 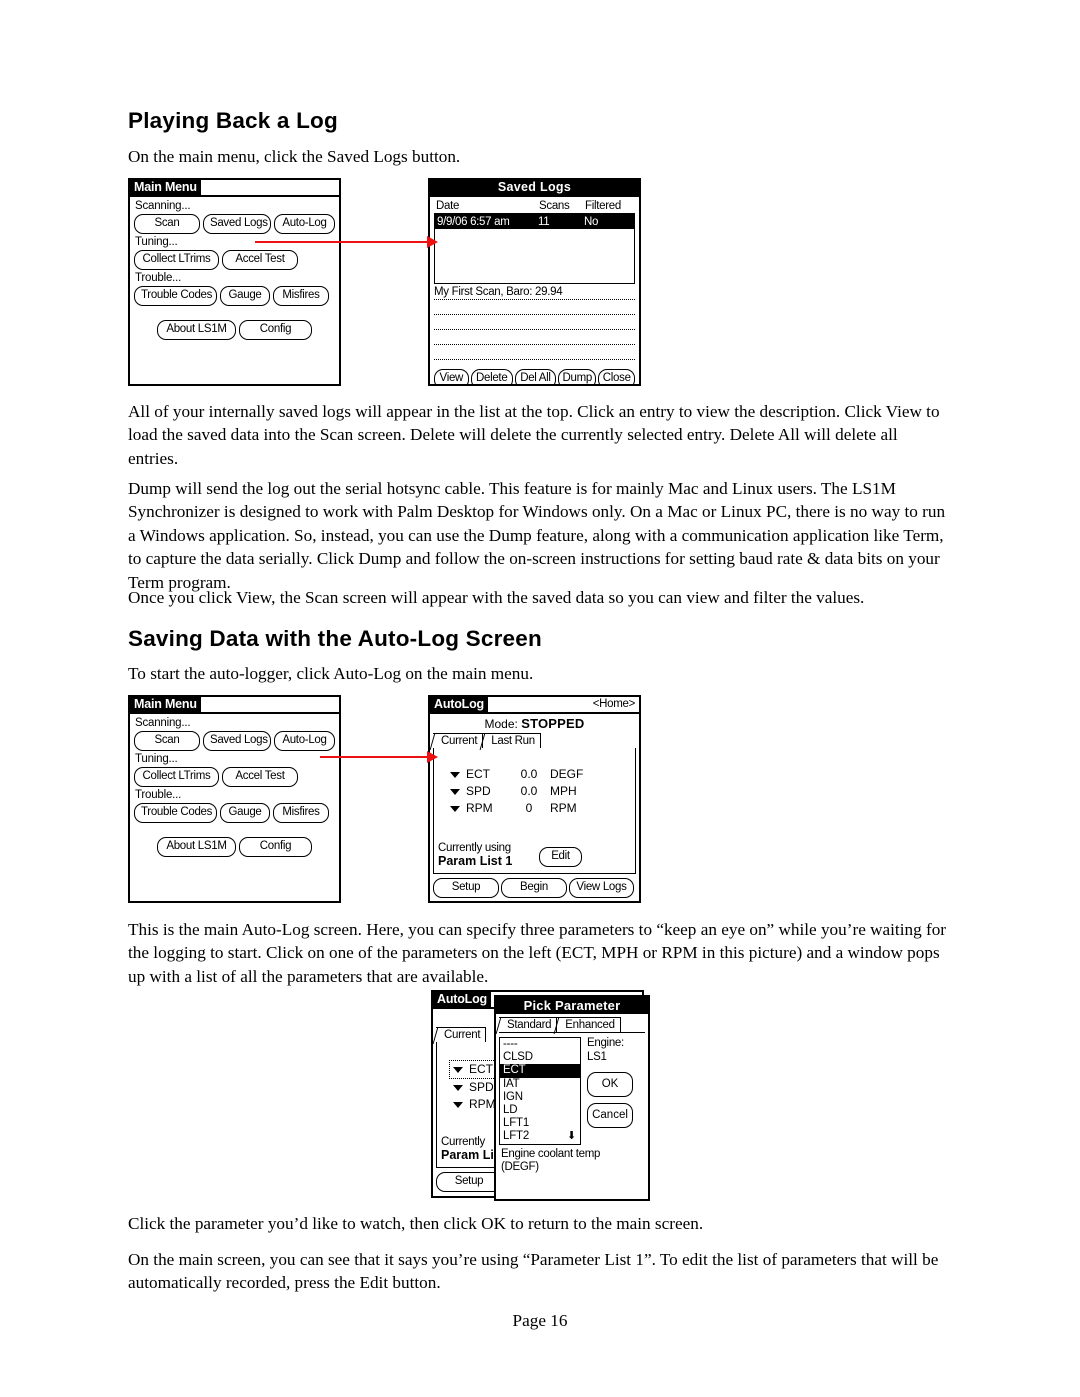 I want to click on config-button-2: Config, so click(x=275, y=847).